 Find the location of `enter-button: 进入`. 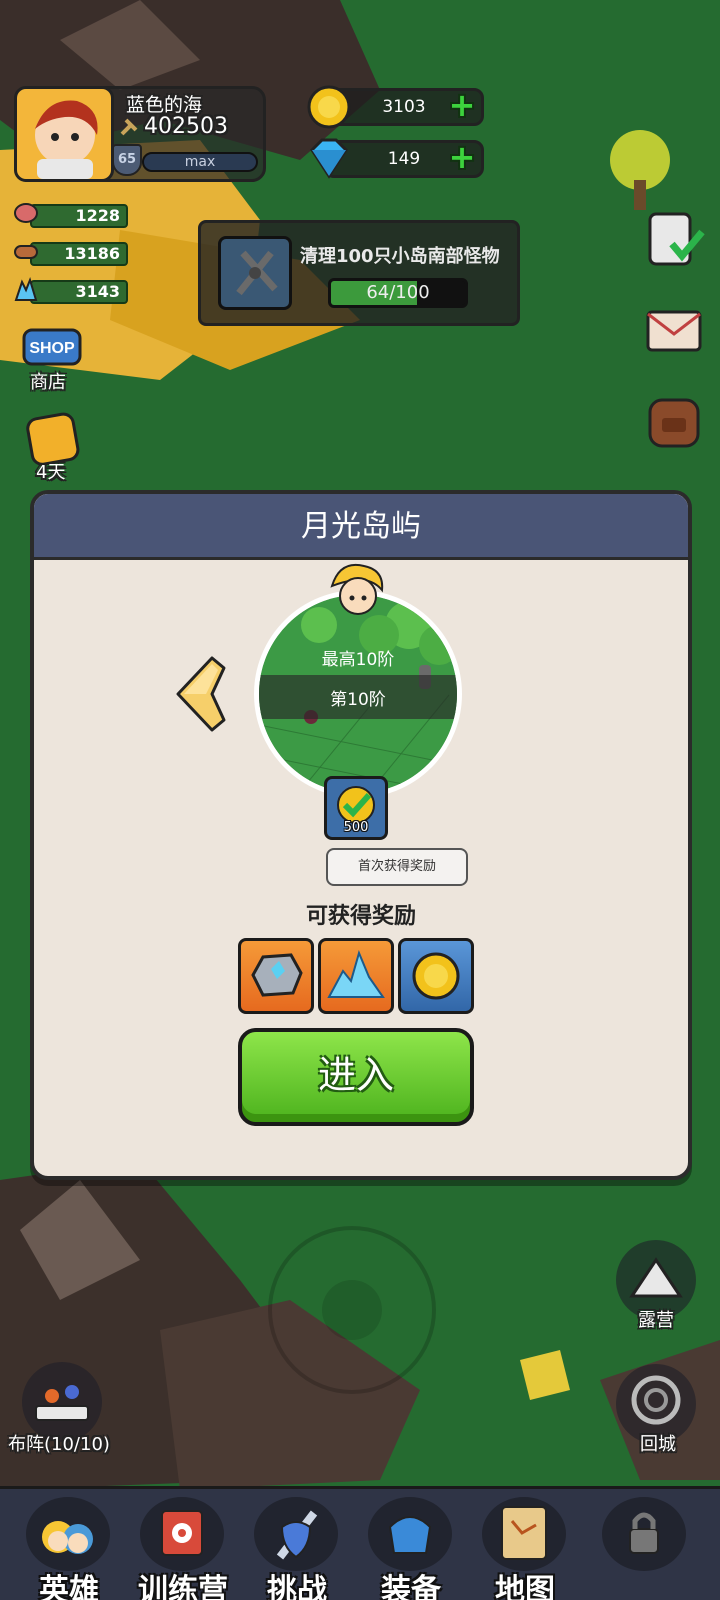

enter-button: 进入 is located at coordinates (356, 1077).